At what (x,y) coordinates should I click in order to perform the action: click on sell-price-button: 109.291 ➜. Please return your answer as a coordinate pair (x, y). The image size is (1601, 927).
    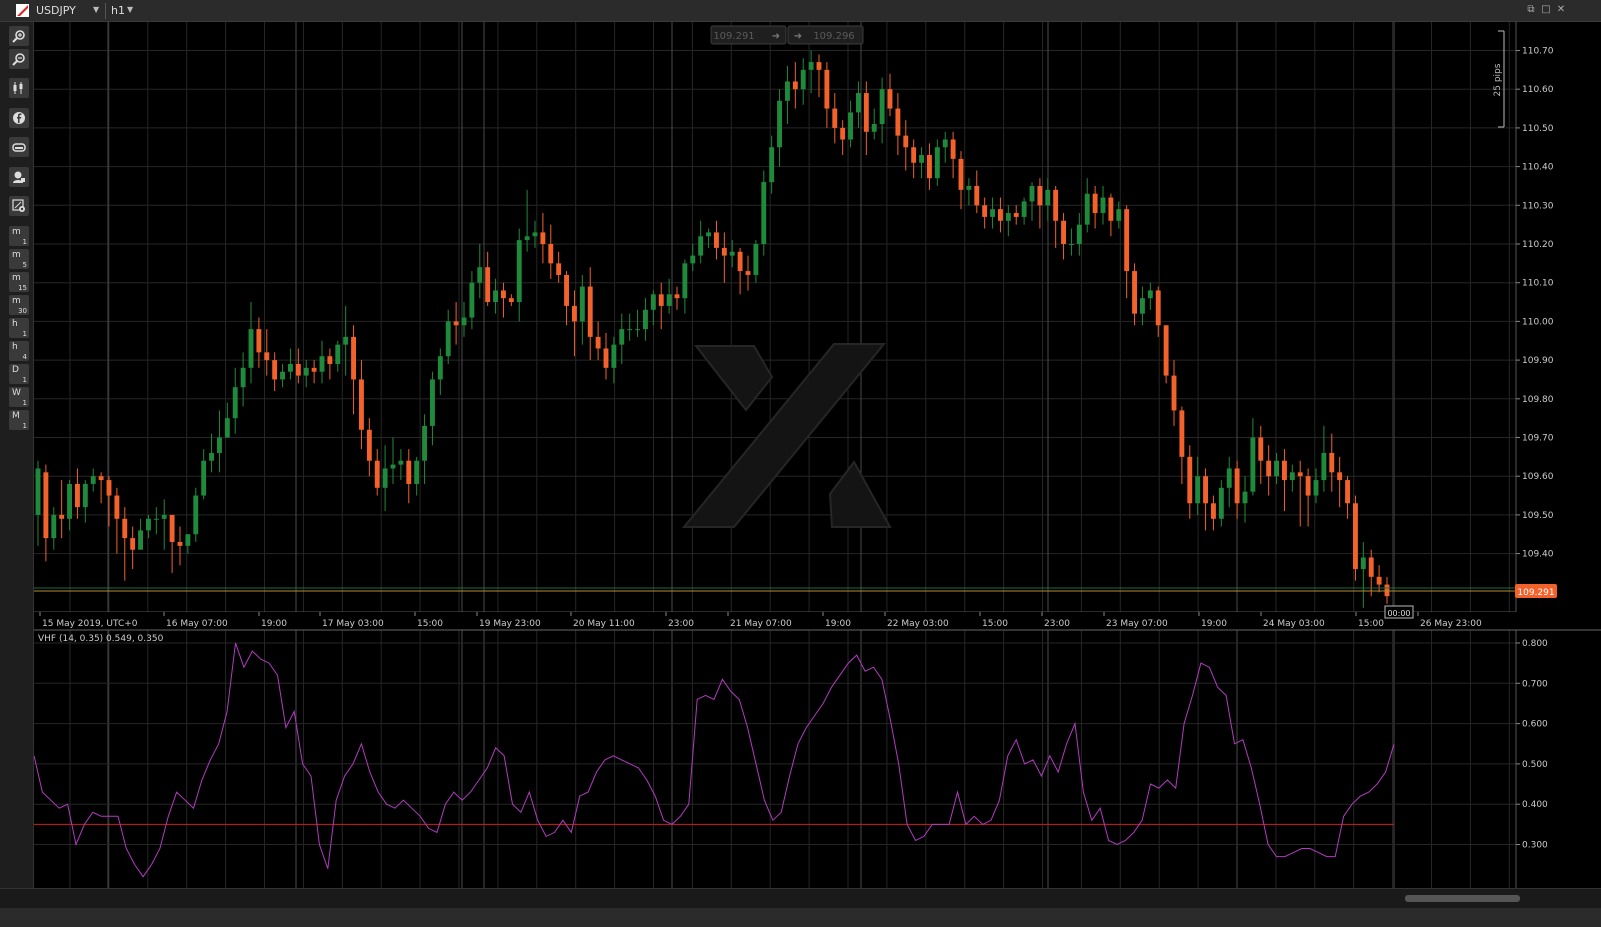
    Looking at the image, I should click on (748, 35).